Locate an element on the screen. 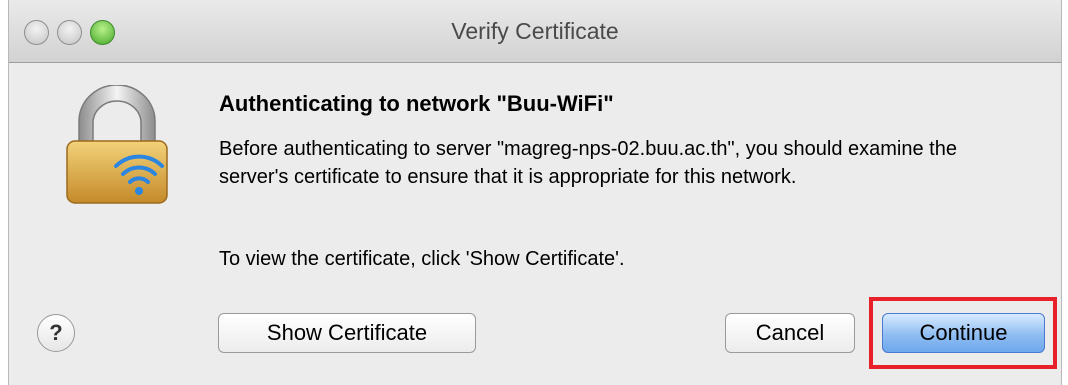 The width and height of the screenshot is (1068, 385). cancel-label: Cancel is located at coordinates (790, 332).